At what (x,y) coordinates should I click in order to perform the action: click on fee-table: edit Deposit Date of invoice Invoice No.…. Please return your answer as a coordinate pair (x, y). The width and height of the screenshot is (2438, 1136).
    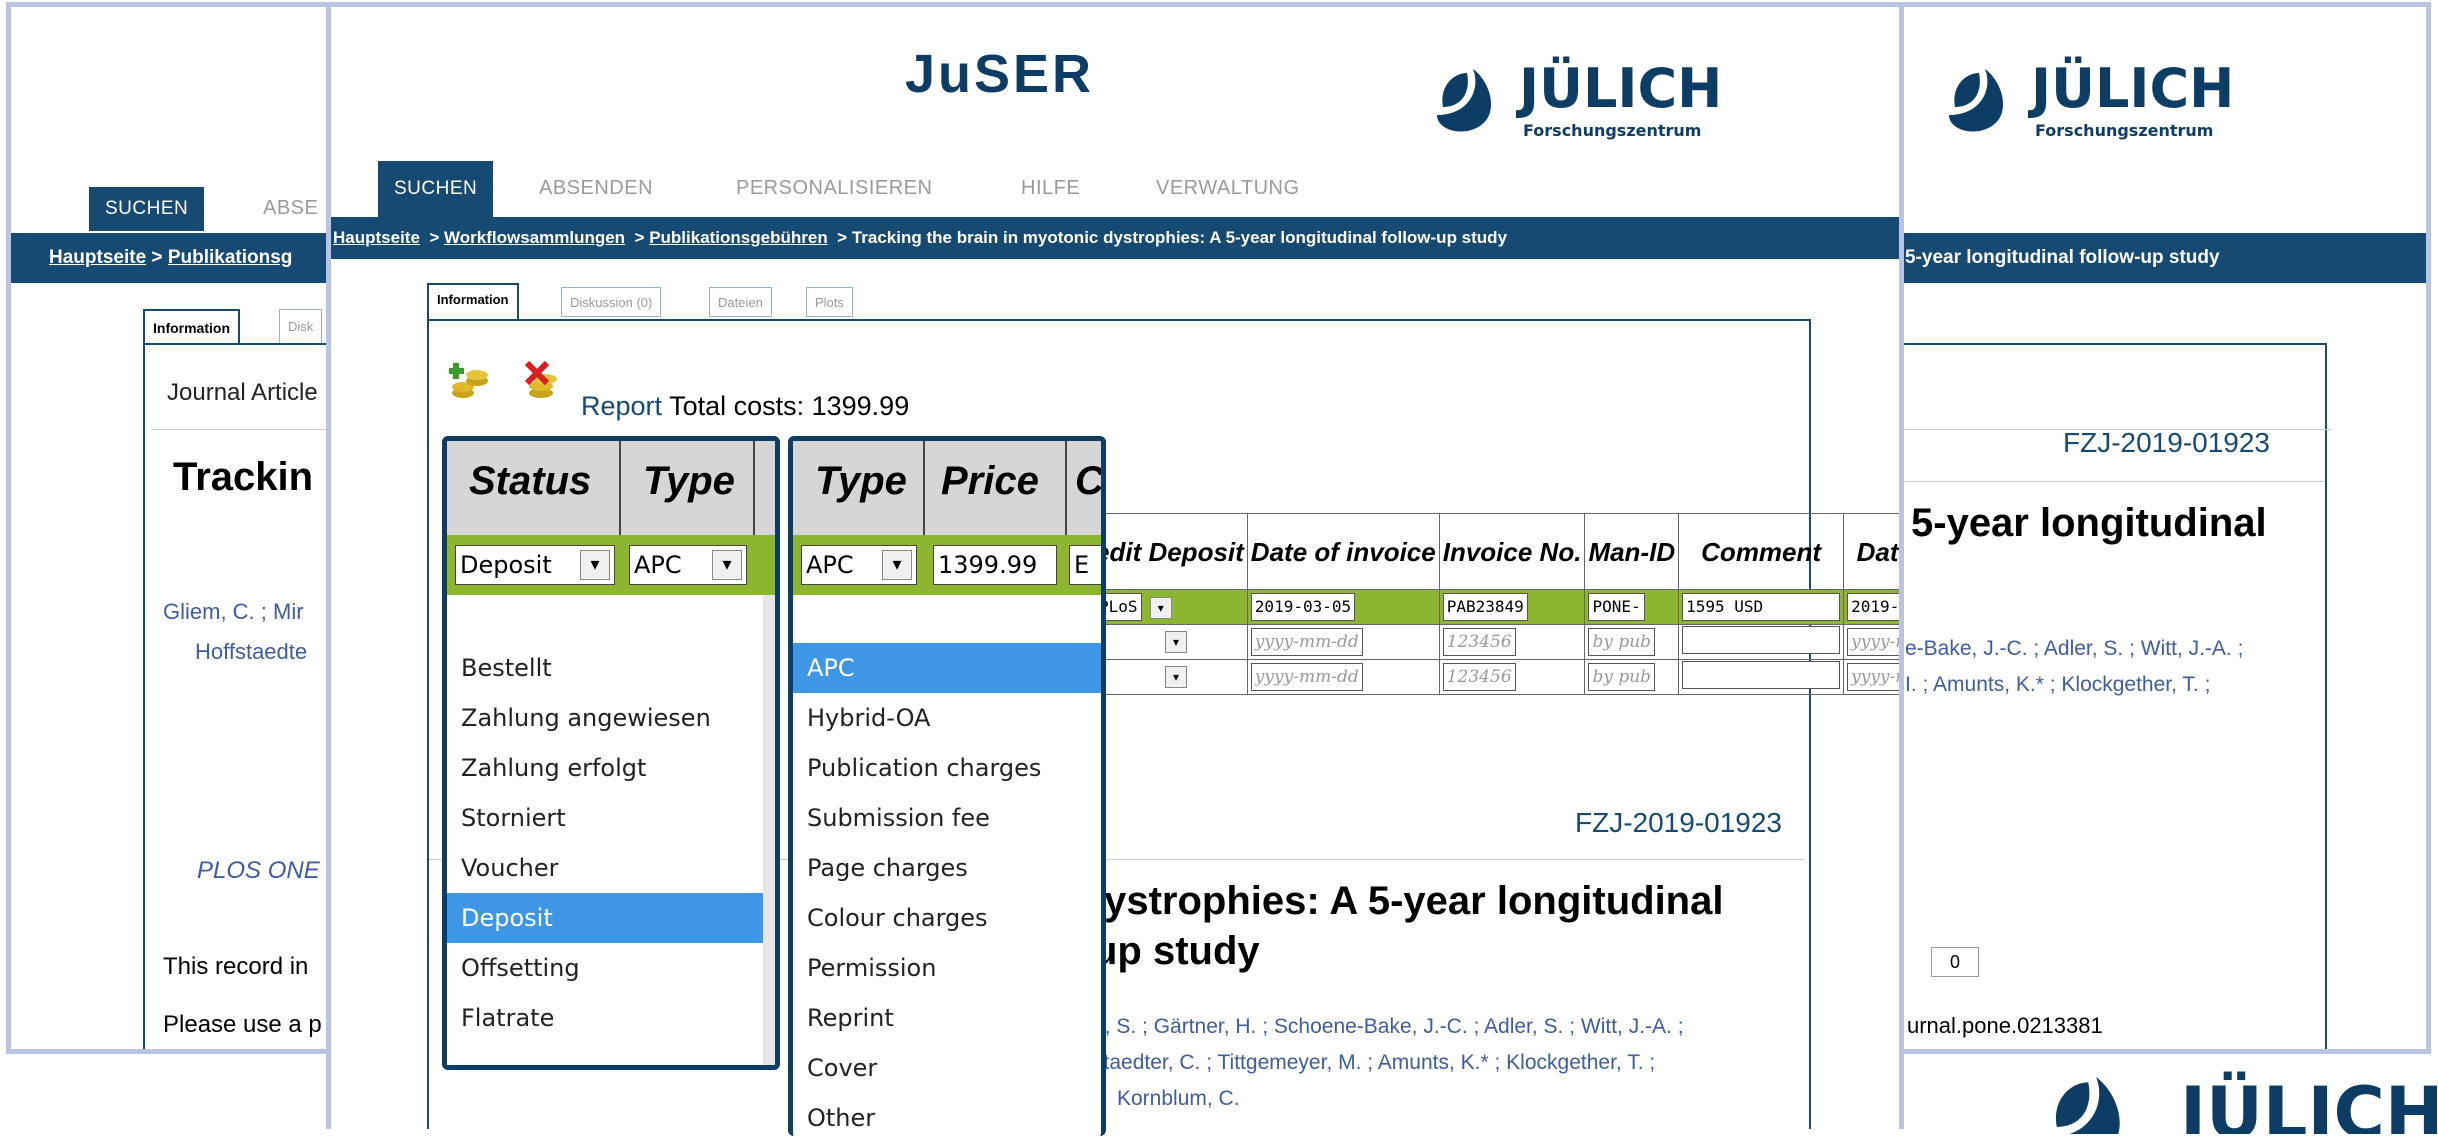
    Looking at the image, I should click on (1495, 604).